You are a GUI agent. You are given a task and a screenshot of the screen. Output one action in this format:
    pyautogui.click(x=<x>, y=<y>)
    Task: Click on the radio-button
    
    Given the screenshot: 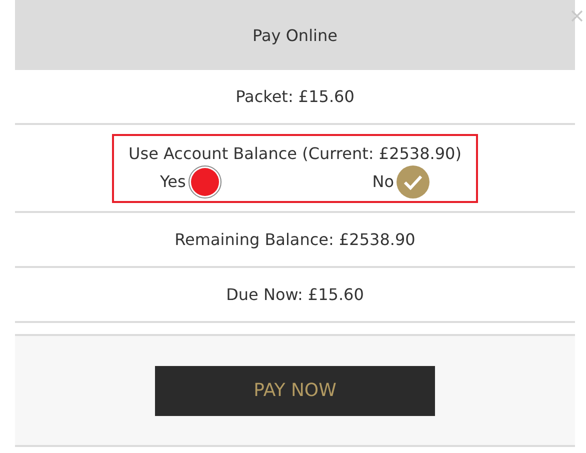 What is the action you would take?
    pyautogui.click(x=205, y=181)
    